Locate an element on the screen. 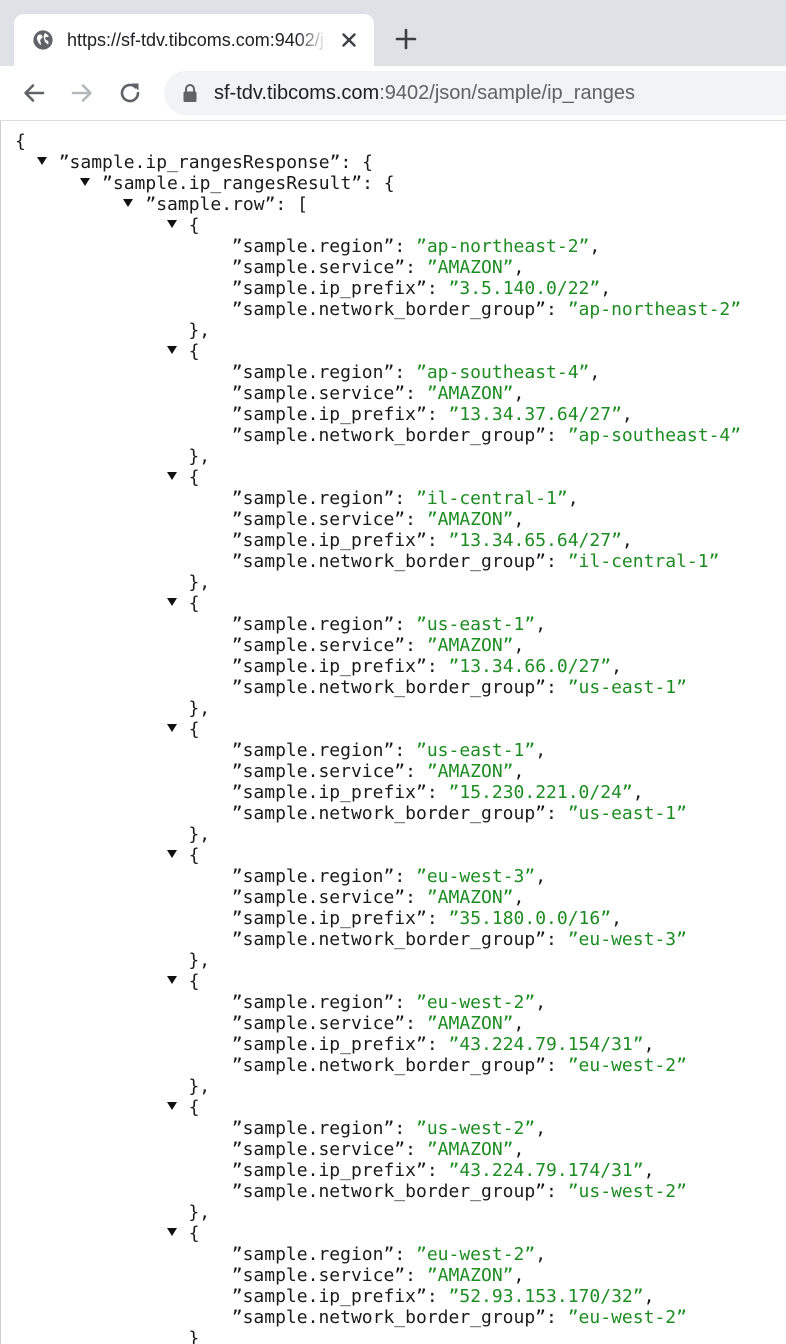 This screenshot has width=786, height=1344. json-field-line: ”sample.ip_prefix”: ”13.34.37.64/27”, is located at coordinates (378, 414).